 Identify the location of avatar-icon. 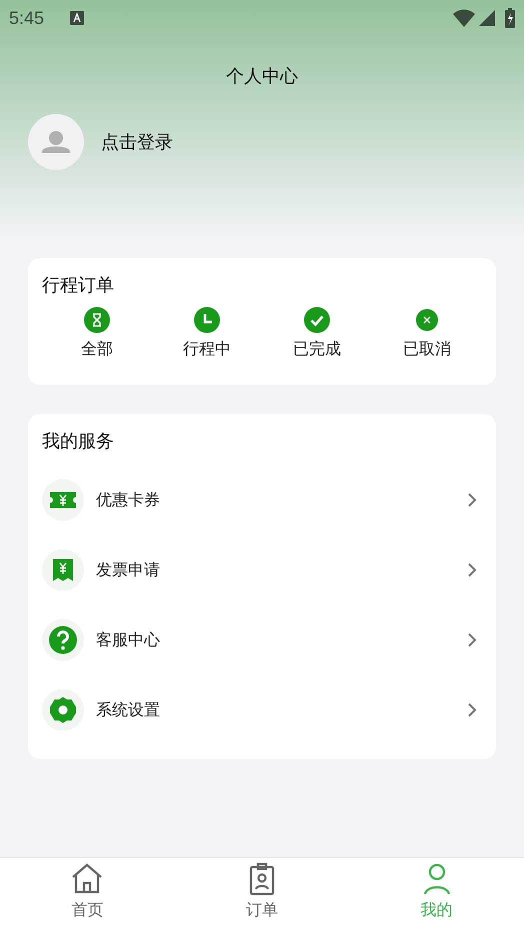
(56, 142).